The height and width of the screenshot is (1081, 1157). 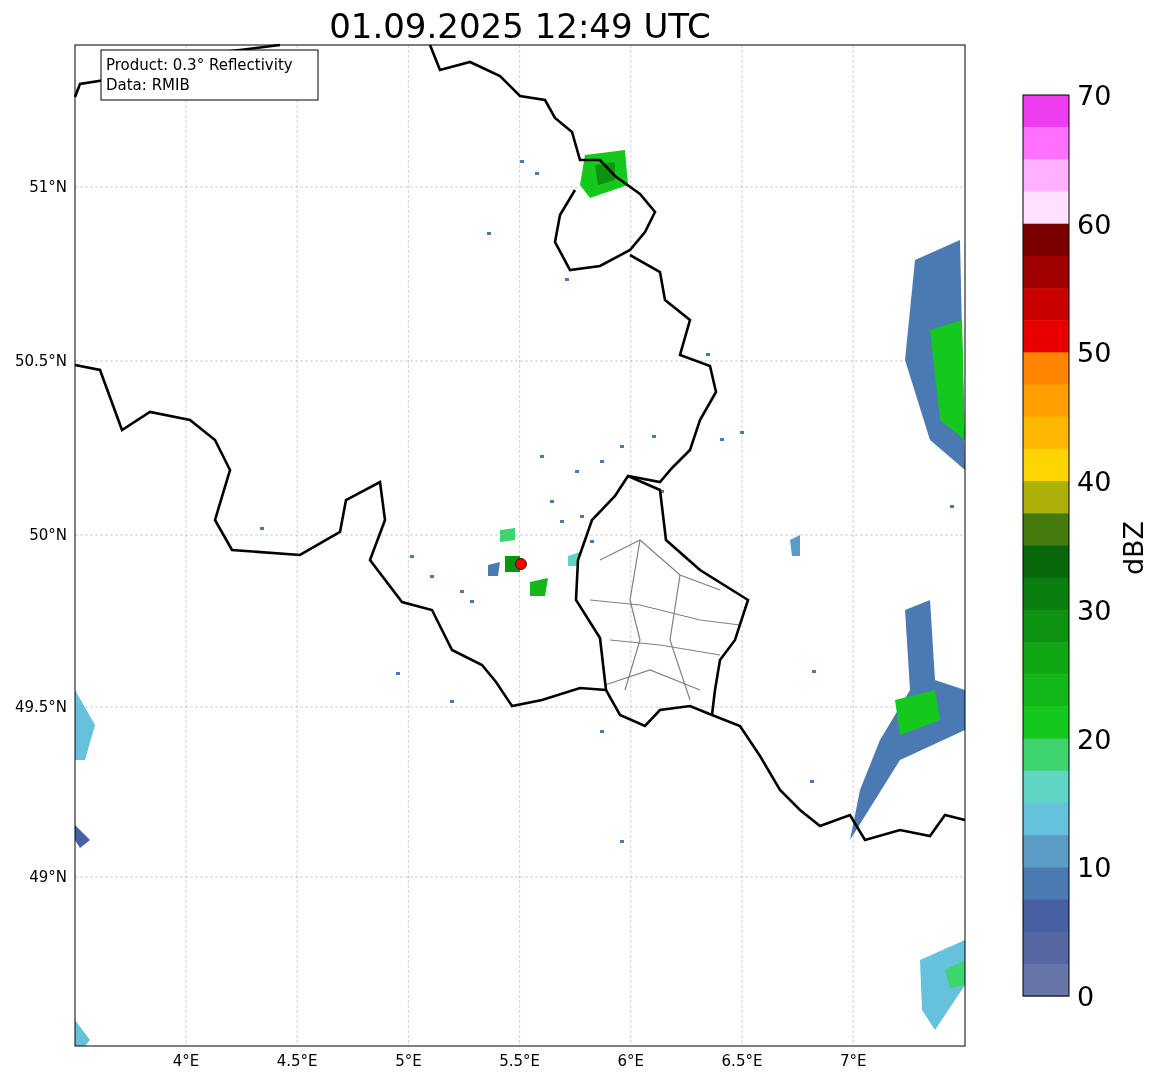 I want to click on scale-tick-label: 30, so click(x=1094, y=610).